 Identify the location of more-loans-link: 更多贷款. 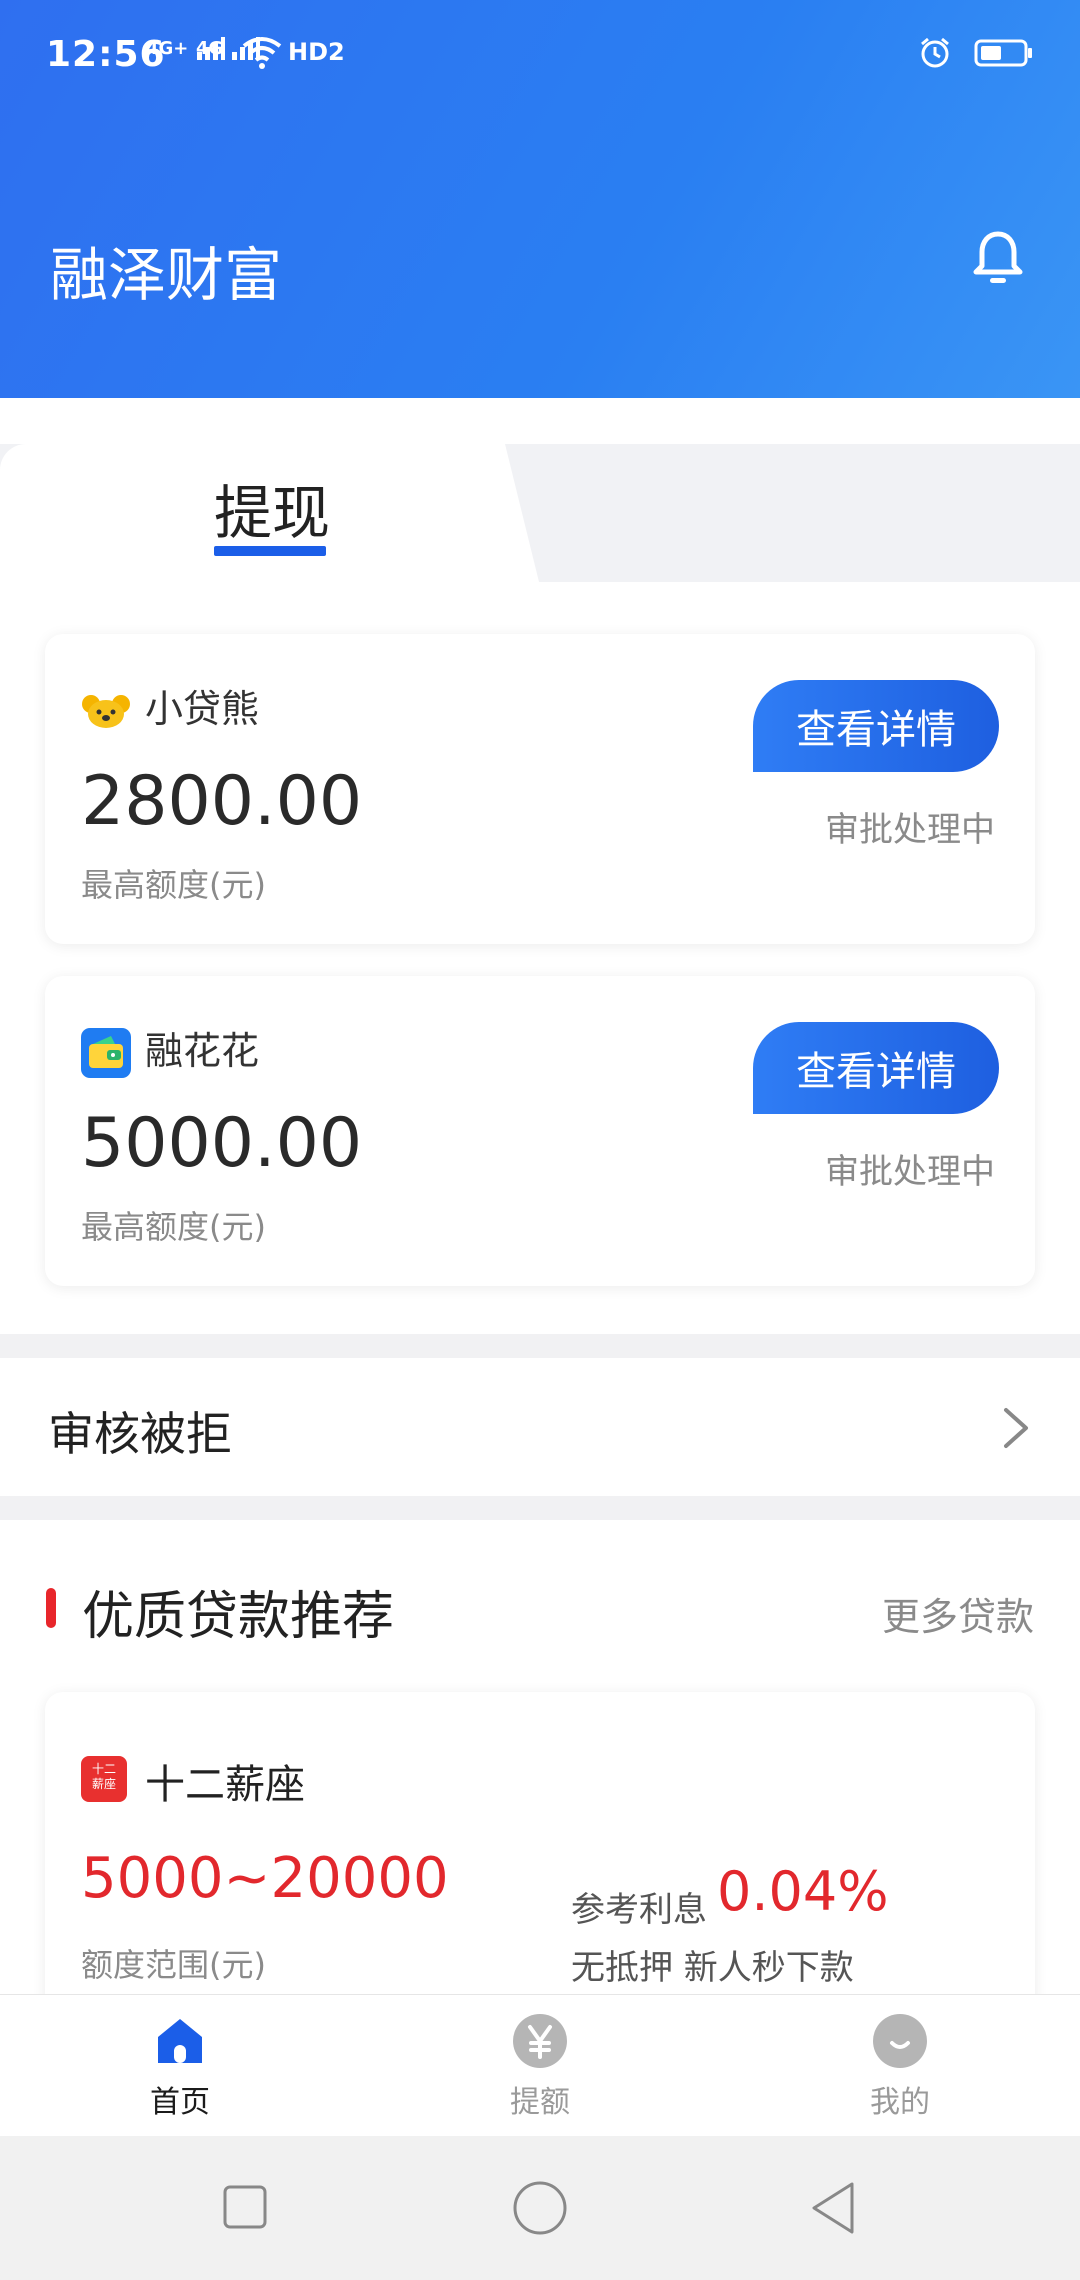
(958, 1613).